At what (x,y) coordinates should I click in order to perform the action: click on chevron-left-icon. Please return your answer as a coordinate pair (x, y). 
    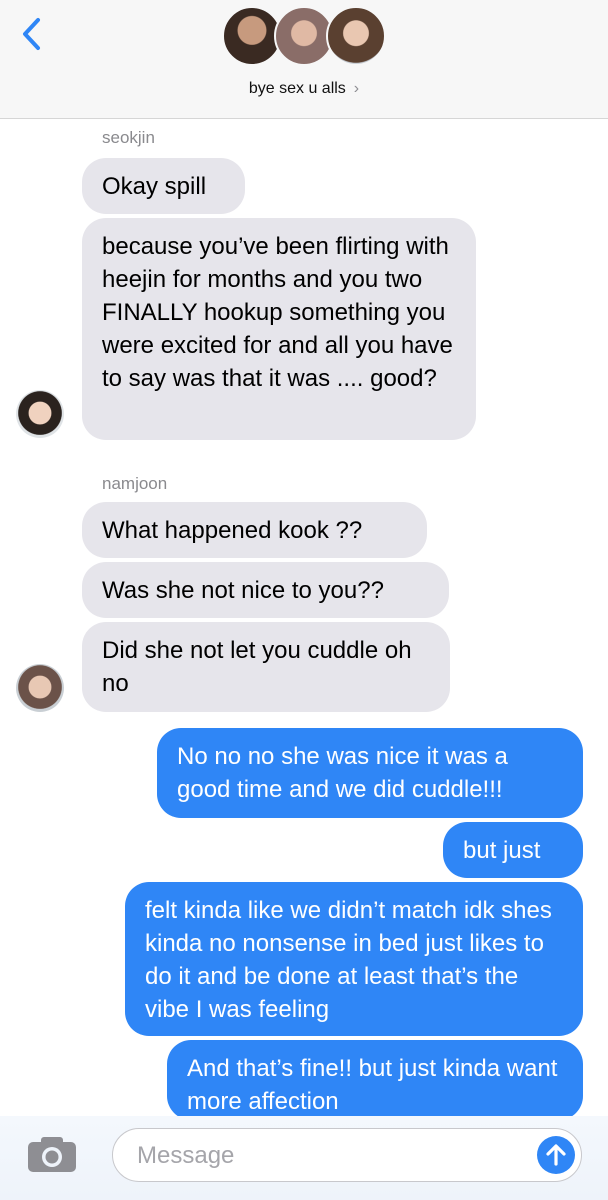
    Looking at the image, I should click on (33, 34).